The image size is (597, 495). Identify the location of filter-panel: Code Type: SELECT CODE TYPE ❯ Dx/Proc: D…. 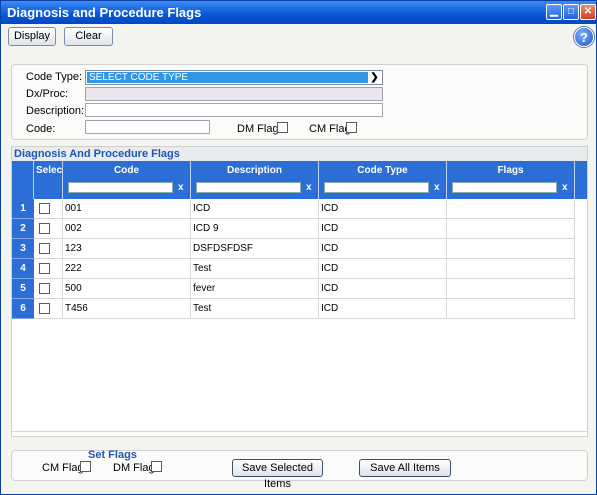
(299, 102).